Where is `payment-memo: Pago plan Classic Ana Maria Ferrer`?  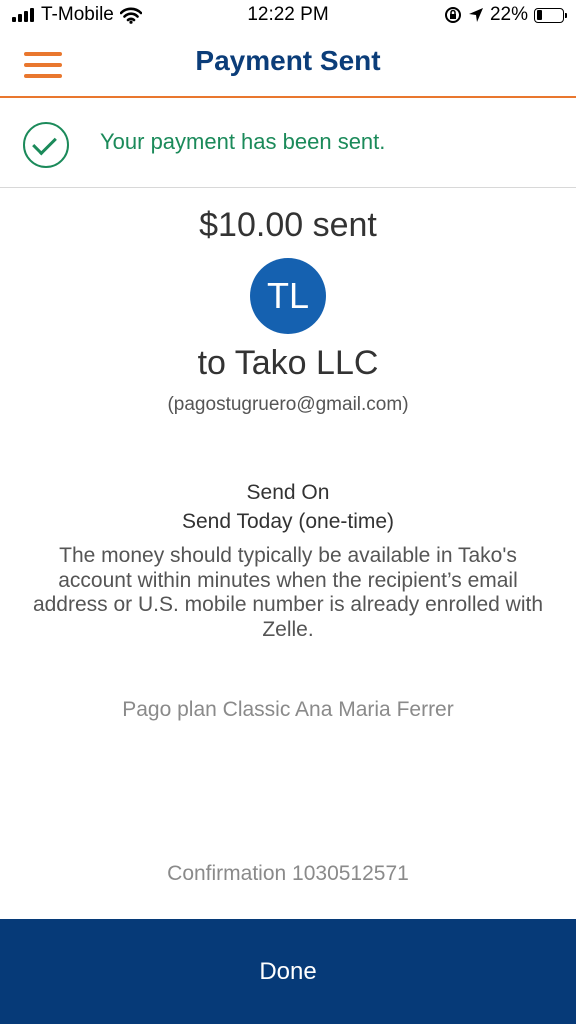
payment-memo: Pago plan Classic Ana Maria Ferrer is located at coordinates (288, 709).